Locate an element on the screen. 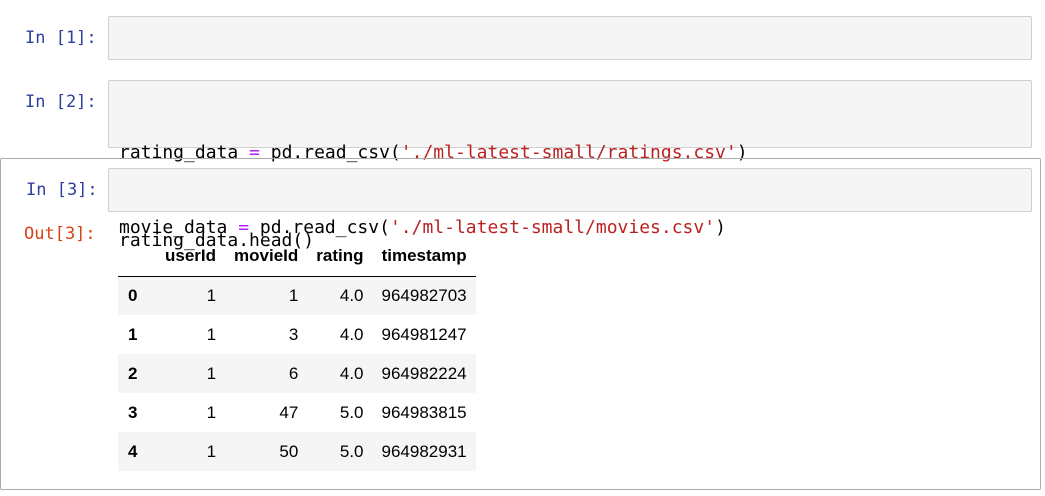 The image size is (1045, 496). input-prompt-1: In [1]: is located at coordinates (61, 38).